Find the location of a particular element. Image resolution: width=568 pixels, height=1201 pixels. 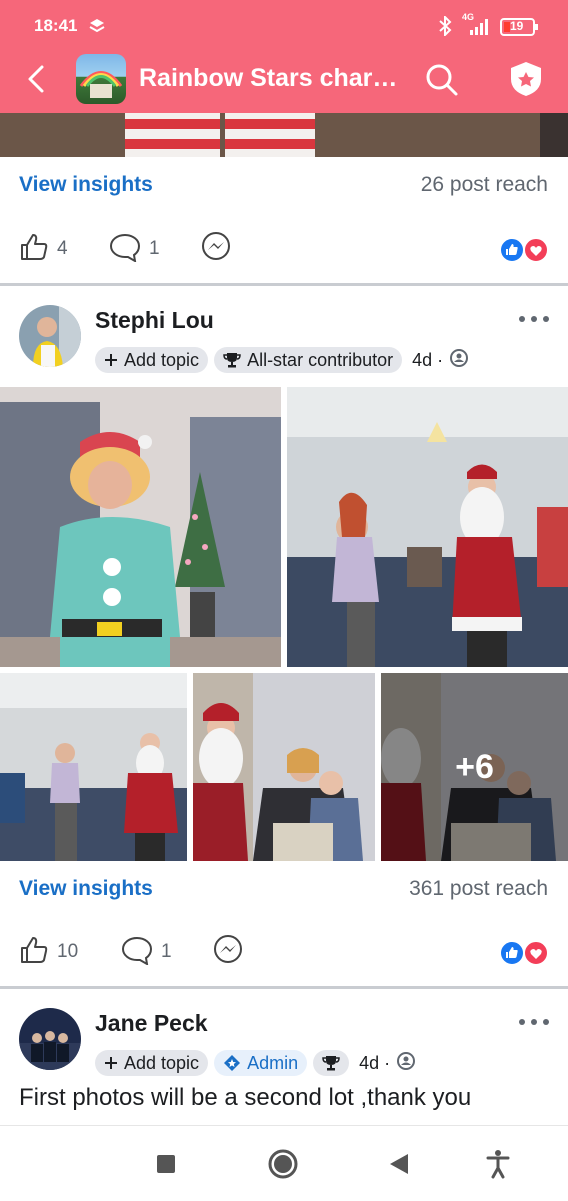

post-reach: 26 post reach is located at coordinates (484, 184).